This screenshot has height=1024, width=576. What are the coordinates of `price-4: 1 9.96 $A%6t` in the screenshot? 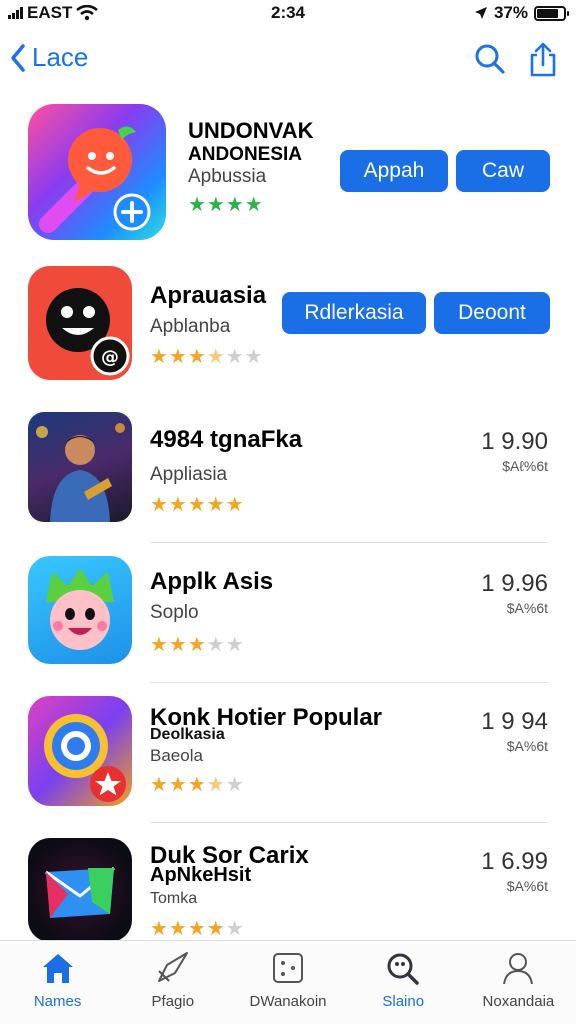 It's located at (514, 593).